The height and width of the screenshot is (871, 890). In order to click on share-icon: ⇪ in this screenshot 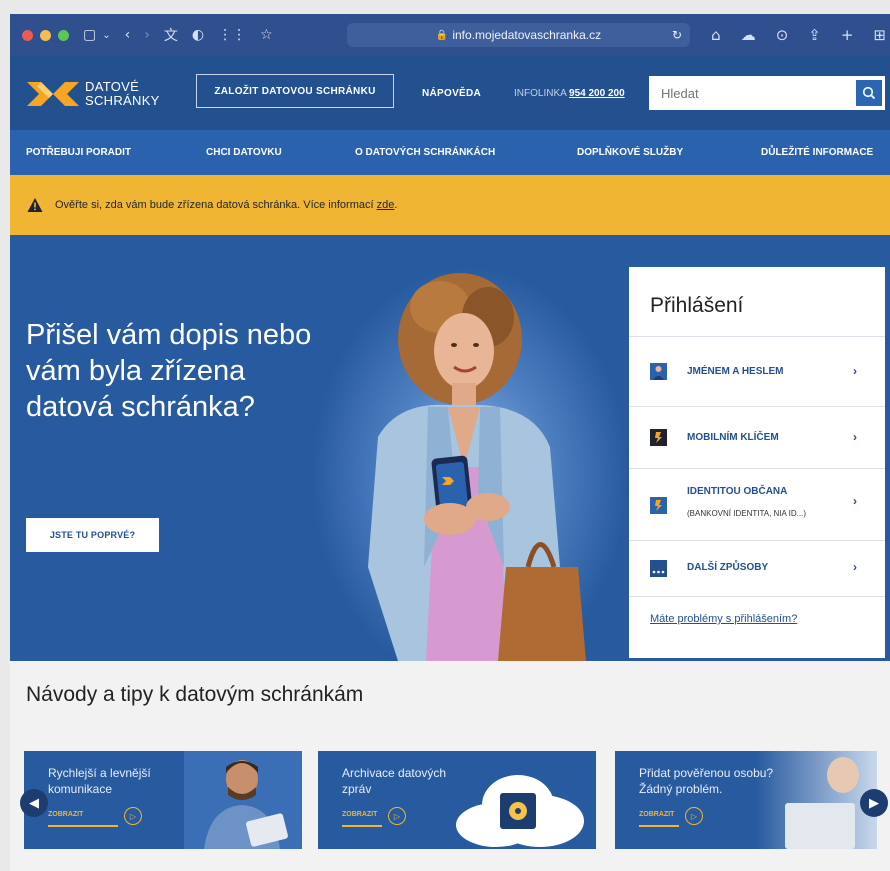, I will do `click(814, 35)`.